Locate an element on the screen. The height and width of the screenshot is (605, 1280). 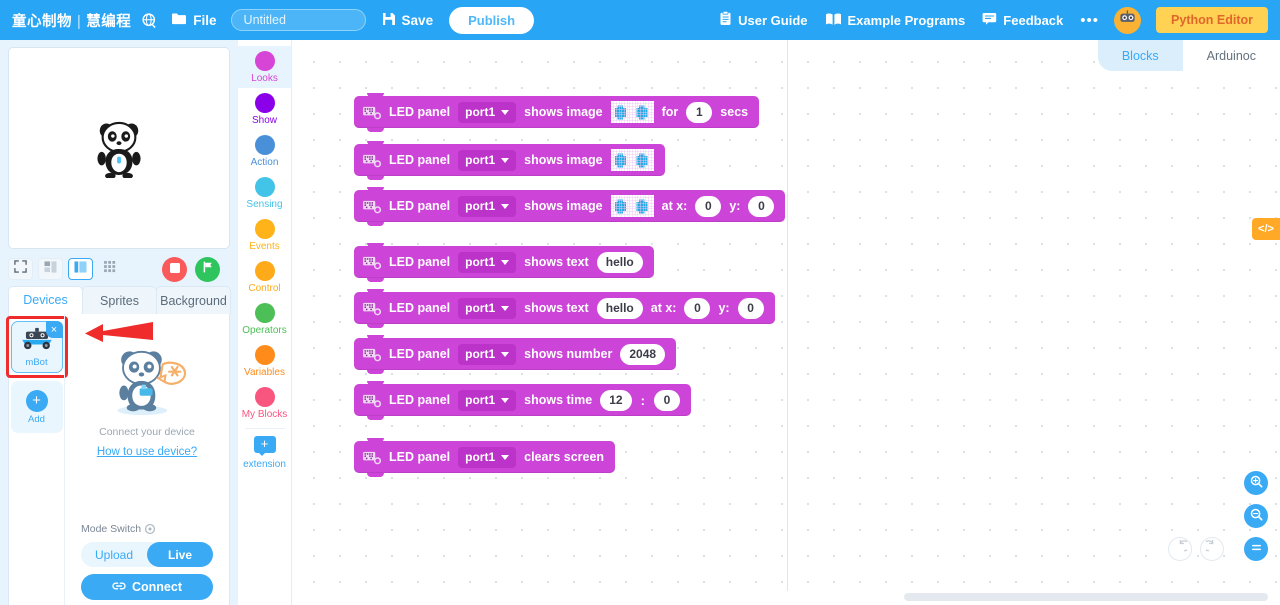
block-label-at-x: at x: is located at coordinates (663, 308).